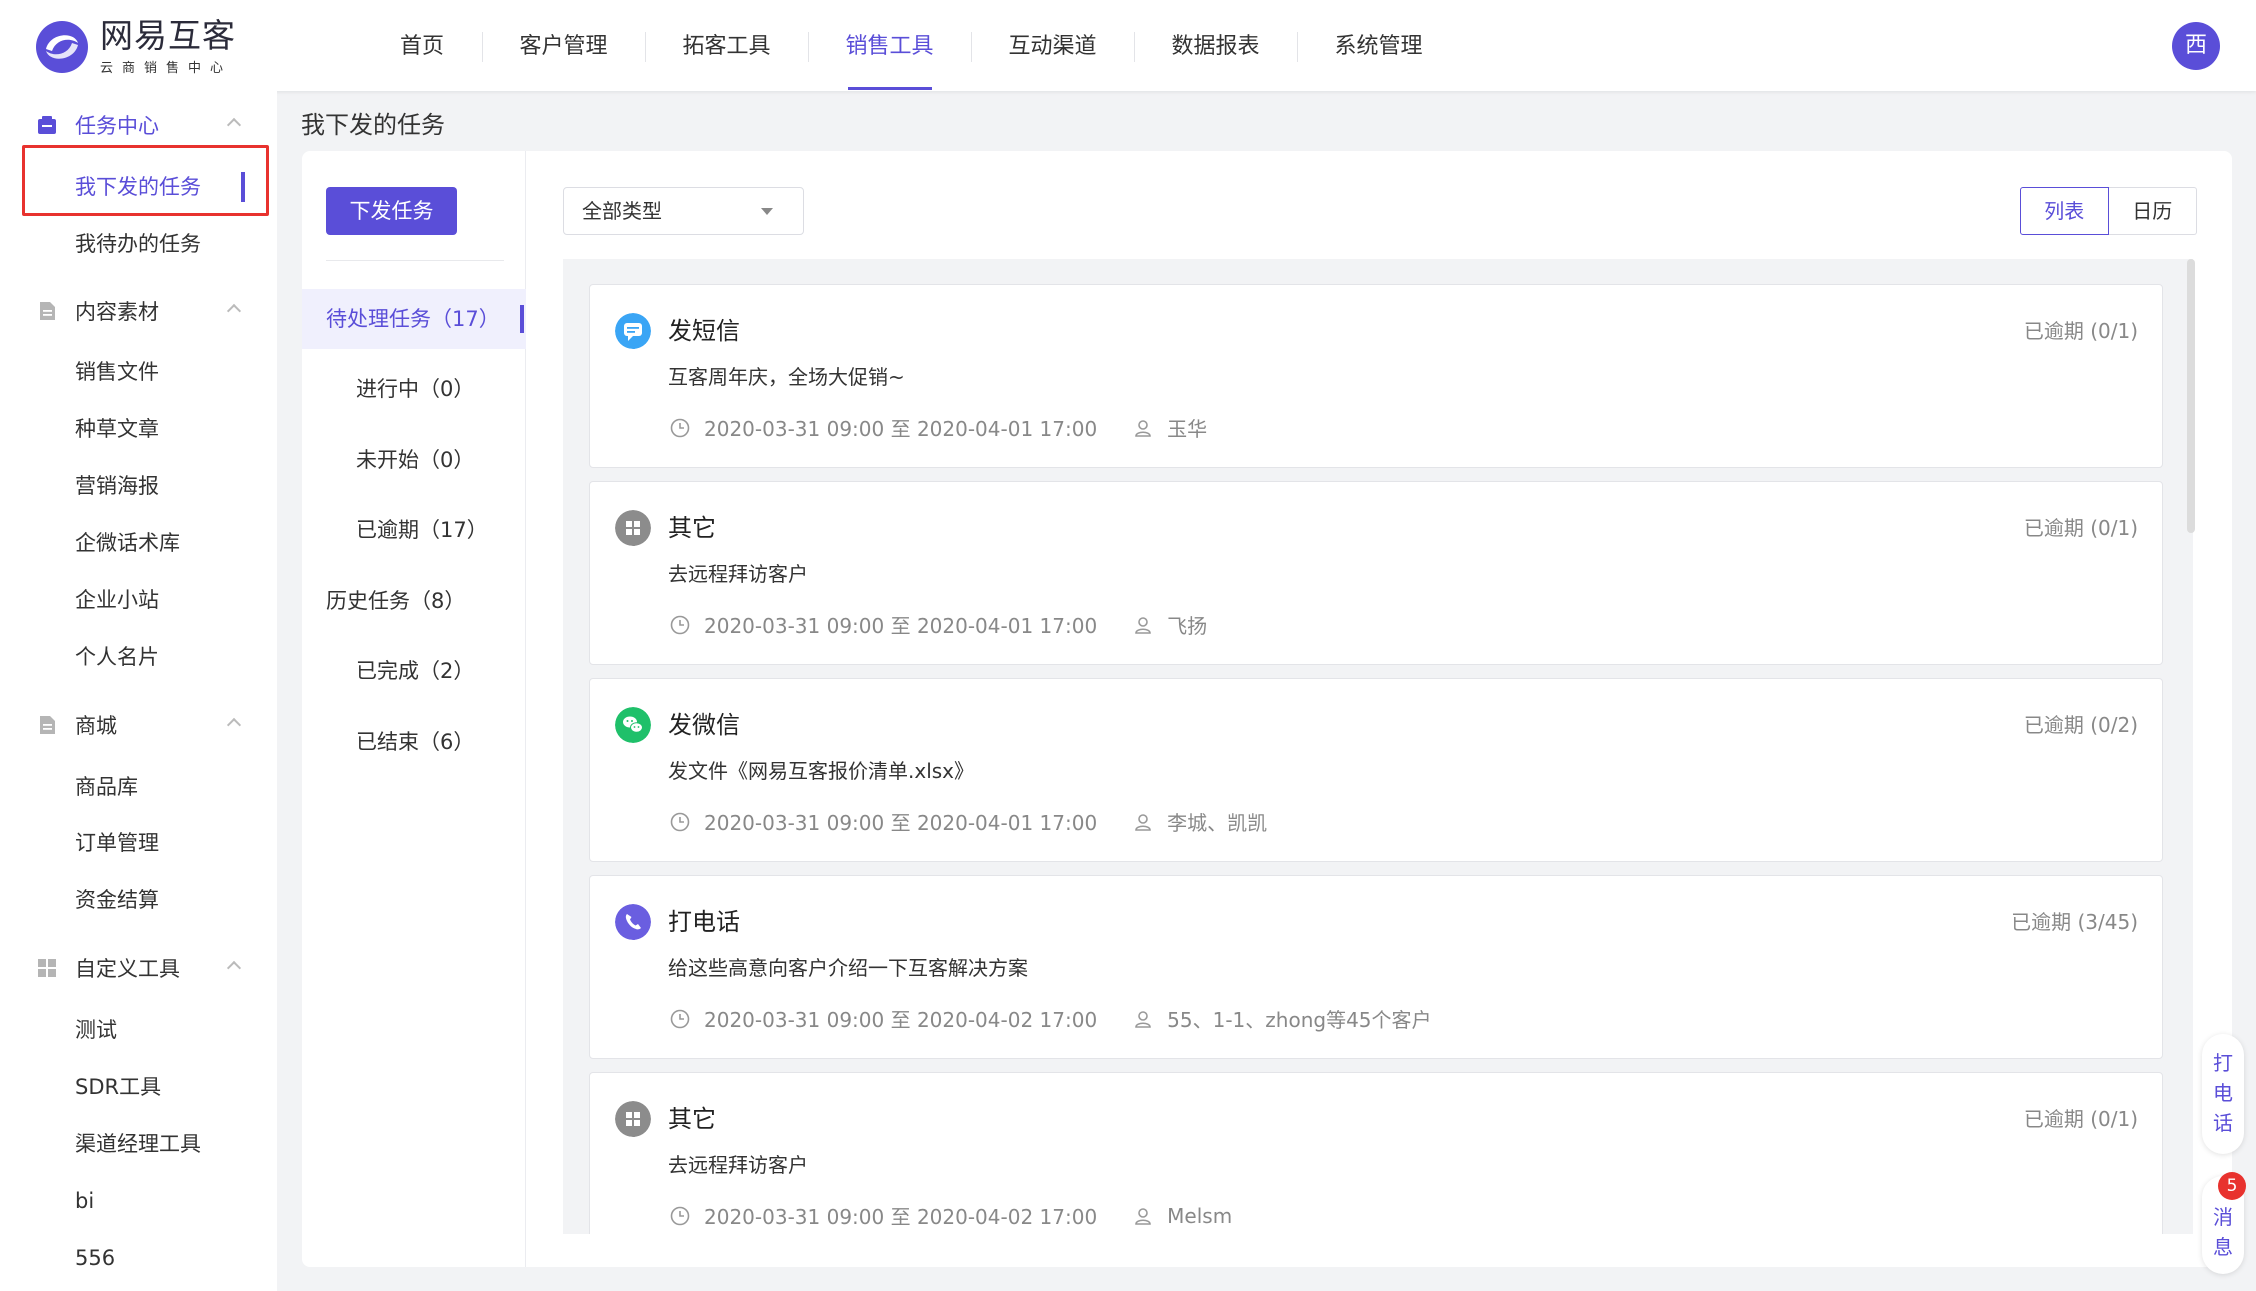  Describe the element at coordinates (1215, 45) in the screenshot. I see `nav-item-reports: 数据报表` at that location.